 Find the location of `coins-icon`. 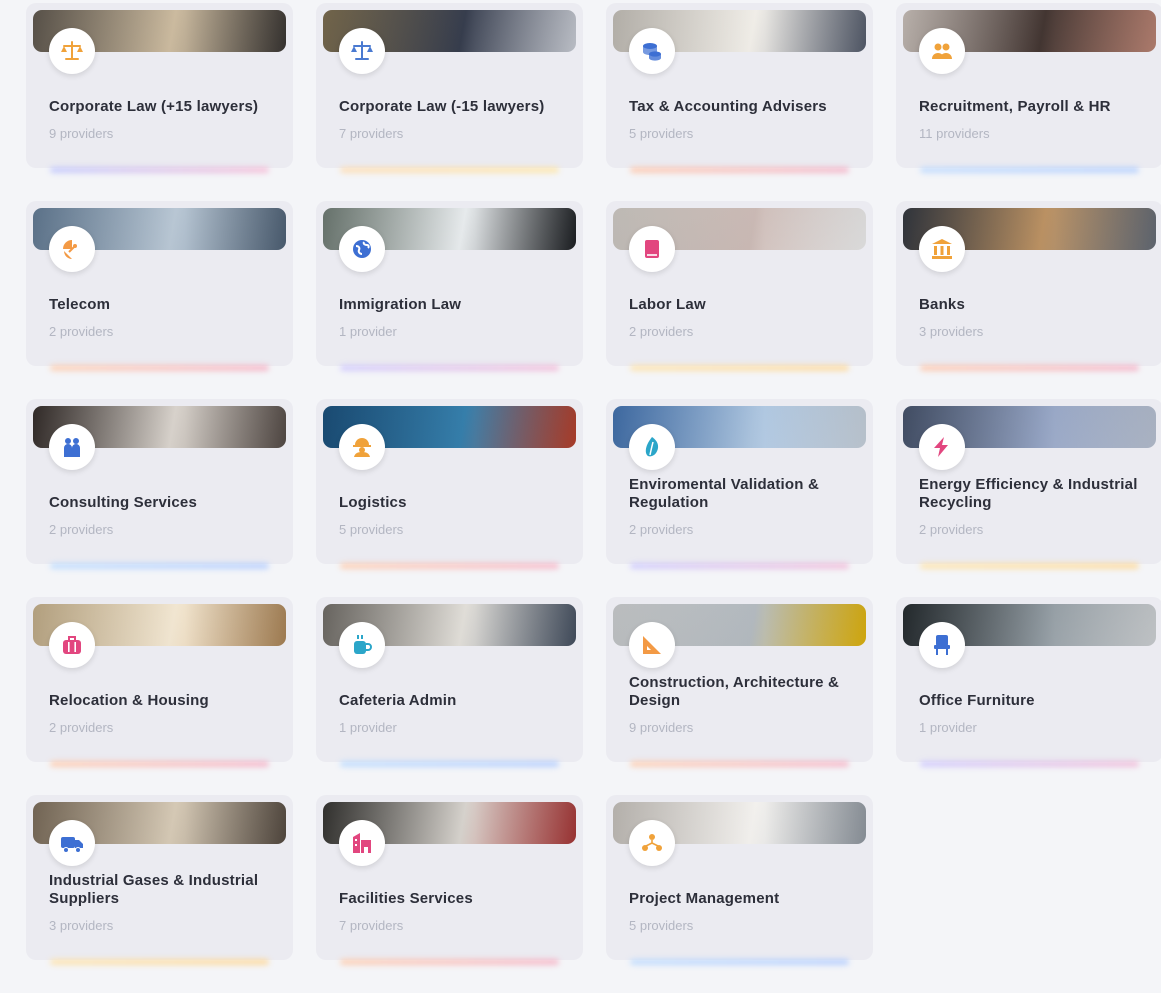

coins-icon is located at coordinates (652, 51).